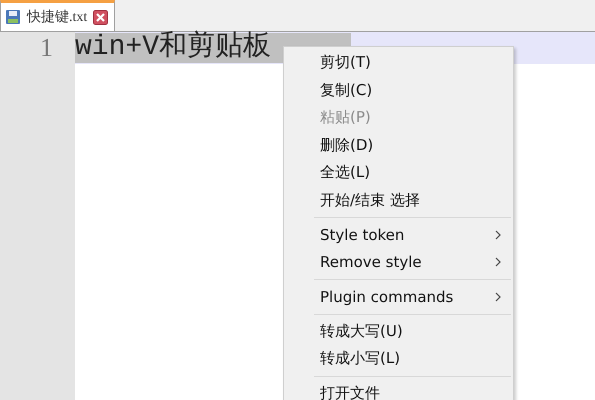 This screenshot has height=400, width=595. Describe the element at coordinates (58, 15) in the screenshot. I see `file-tab: 快捷键.txt` at that location.